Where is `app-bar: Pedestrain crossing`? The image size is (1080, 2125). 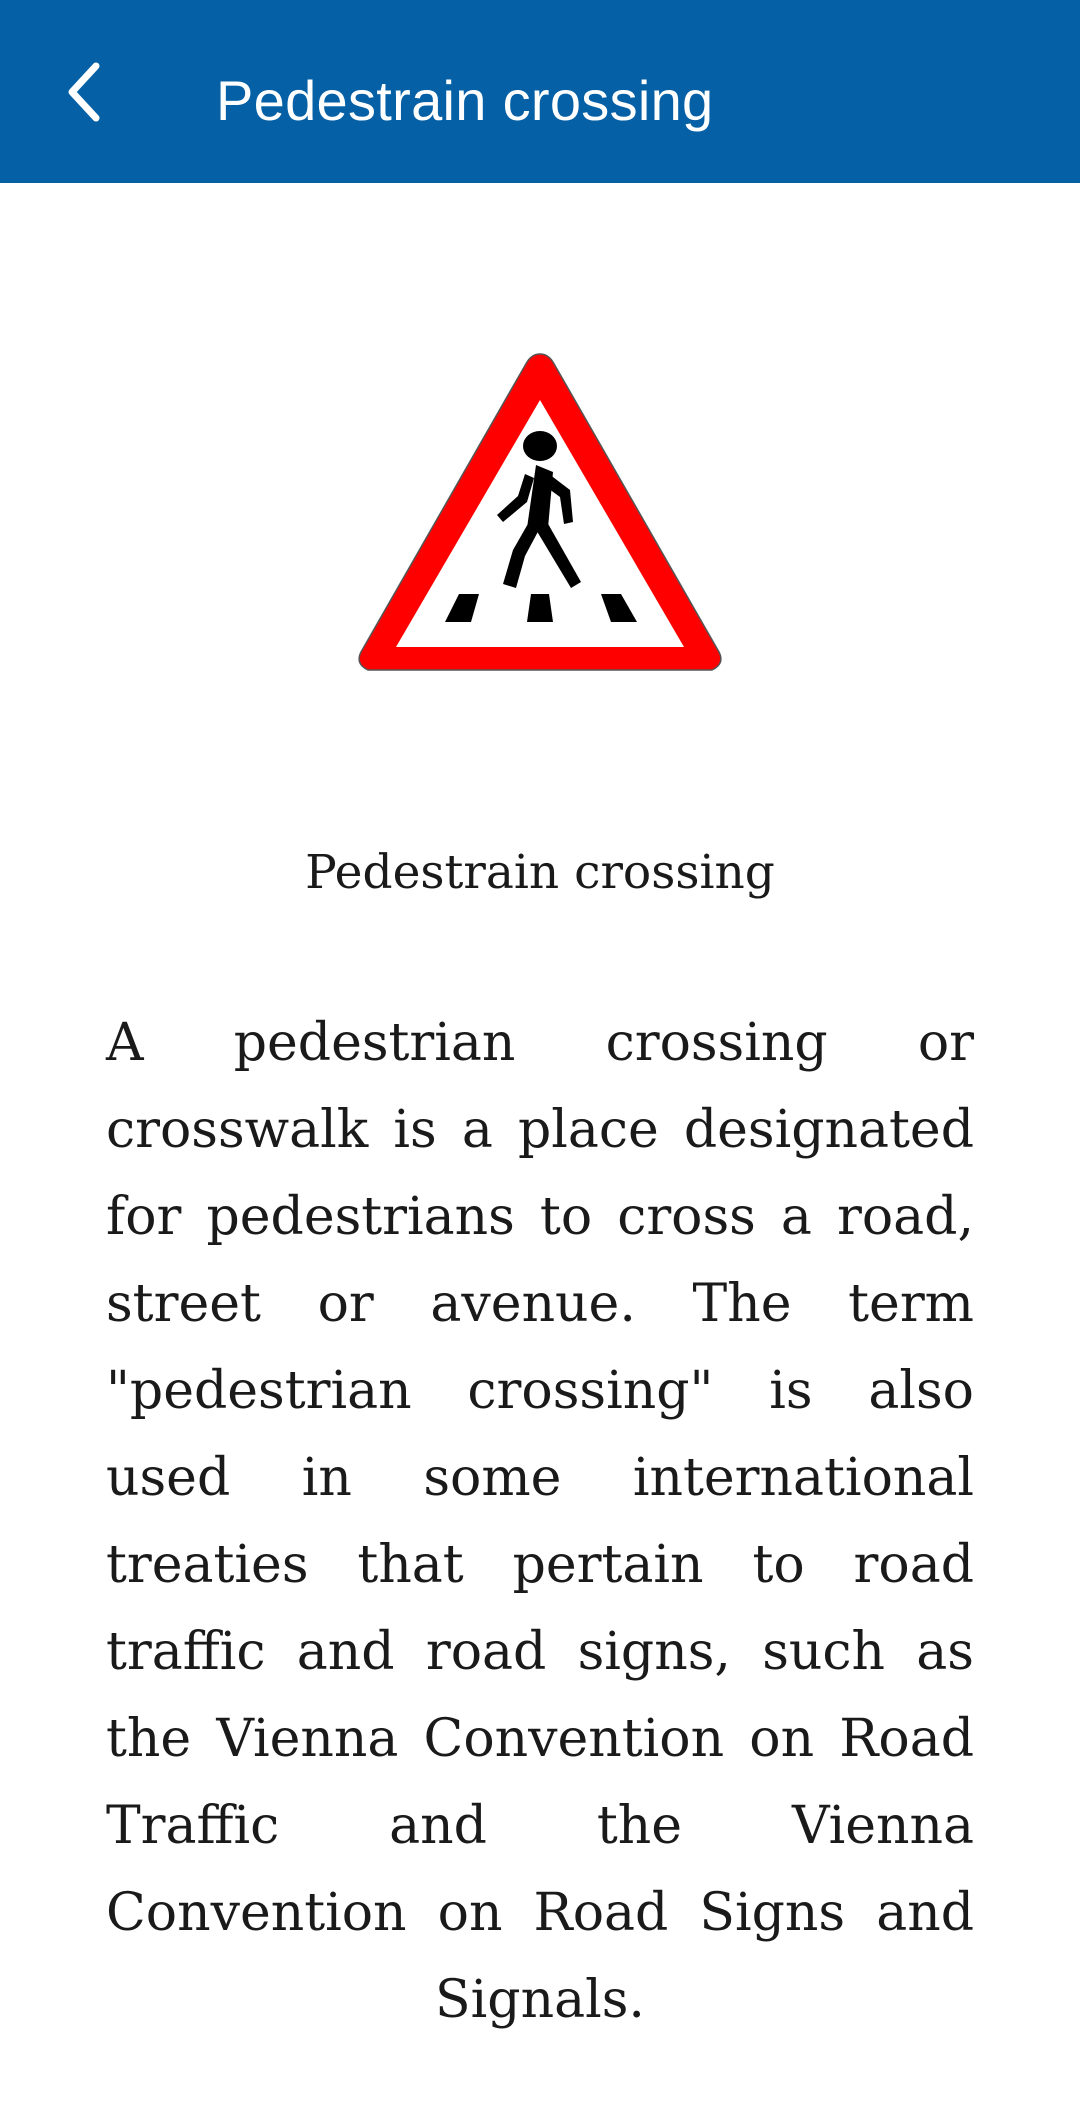
app-bar: Pedestrain crossing is located at coordinates (540, 91).